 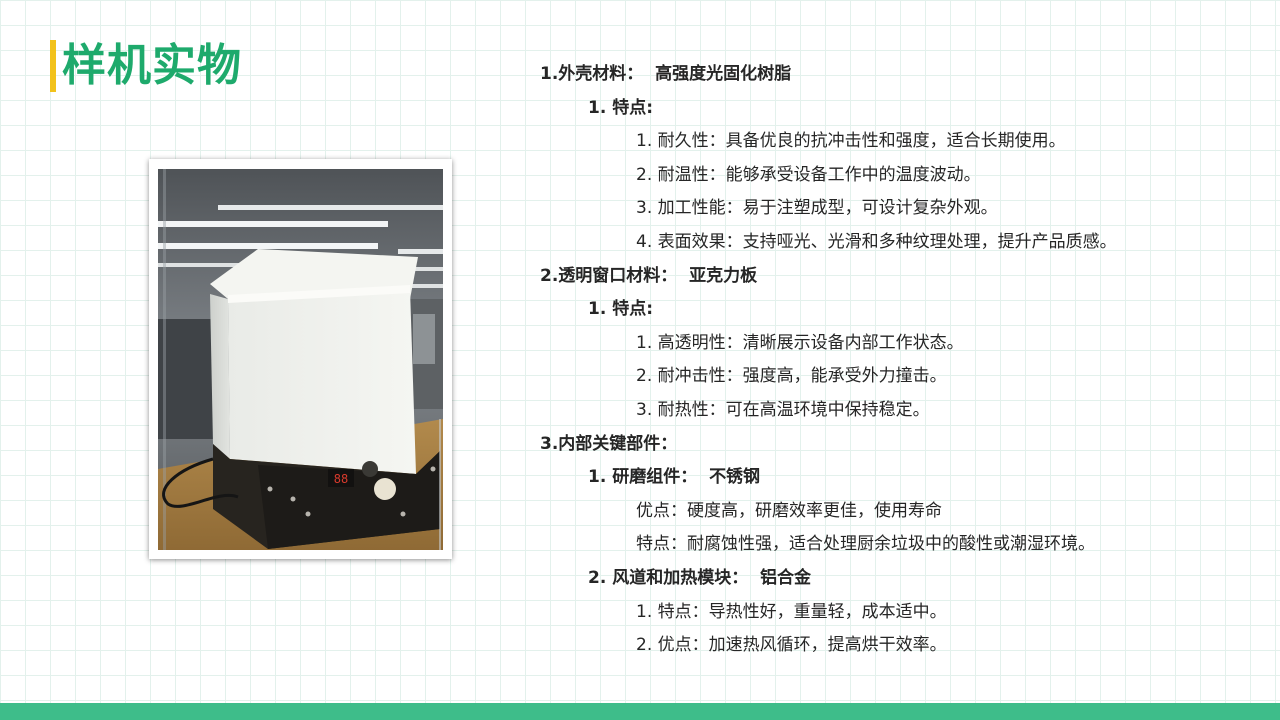 I want to click on list-item: 3. 耐热性：可在高温环境中保持稳定。, so click(x=783, y=409).